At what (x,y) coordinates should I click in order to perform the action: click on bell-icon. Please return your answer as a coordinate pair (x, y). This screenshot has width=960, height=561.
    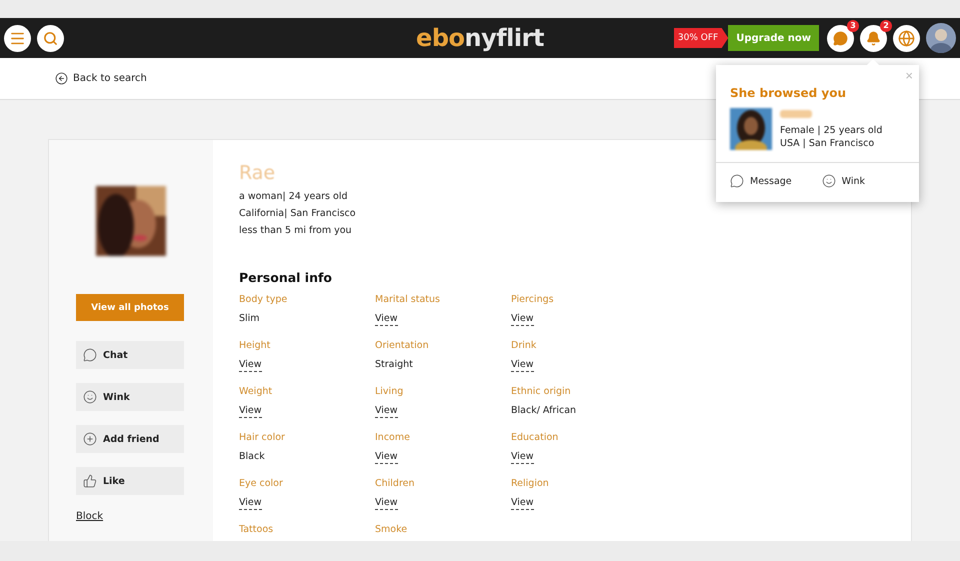
    Looking at the image, I should click on (873, 38).